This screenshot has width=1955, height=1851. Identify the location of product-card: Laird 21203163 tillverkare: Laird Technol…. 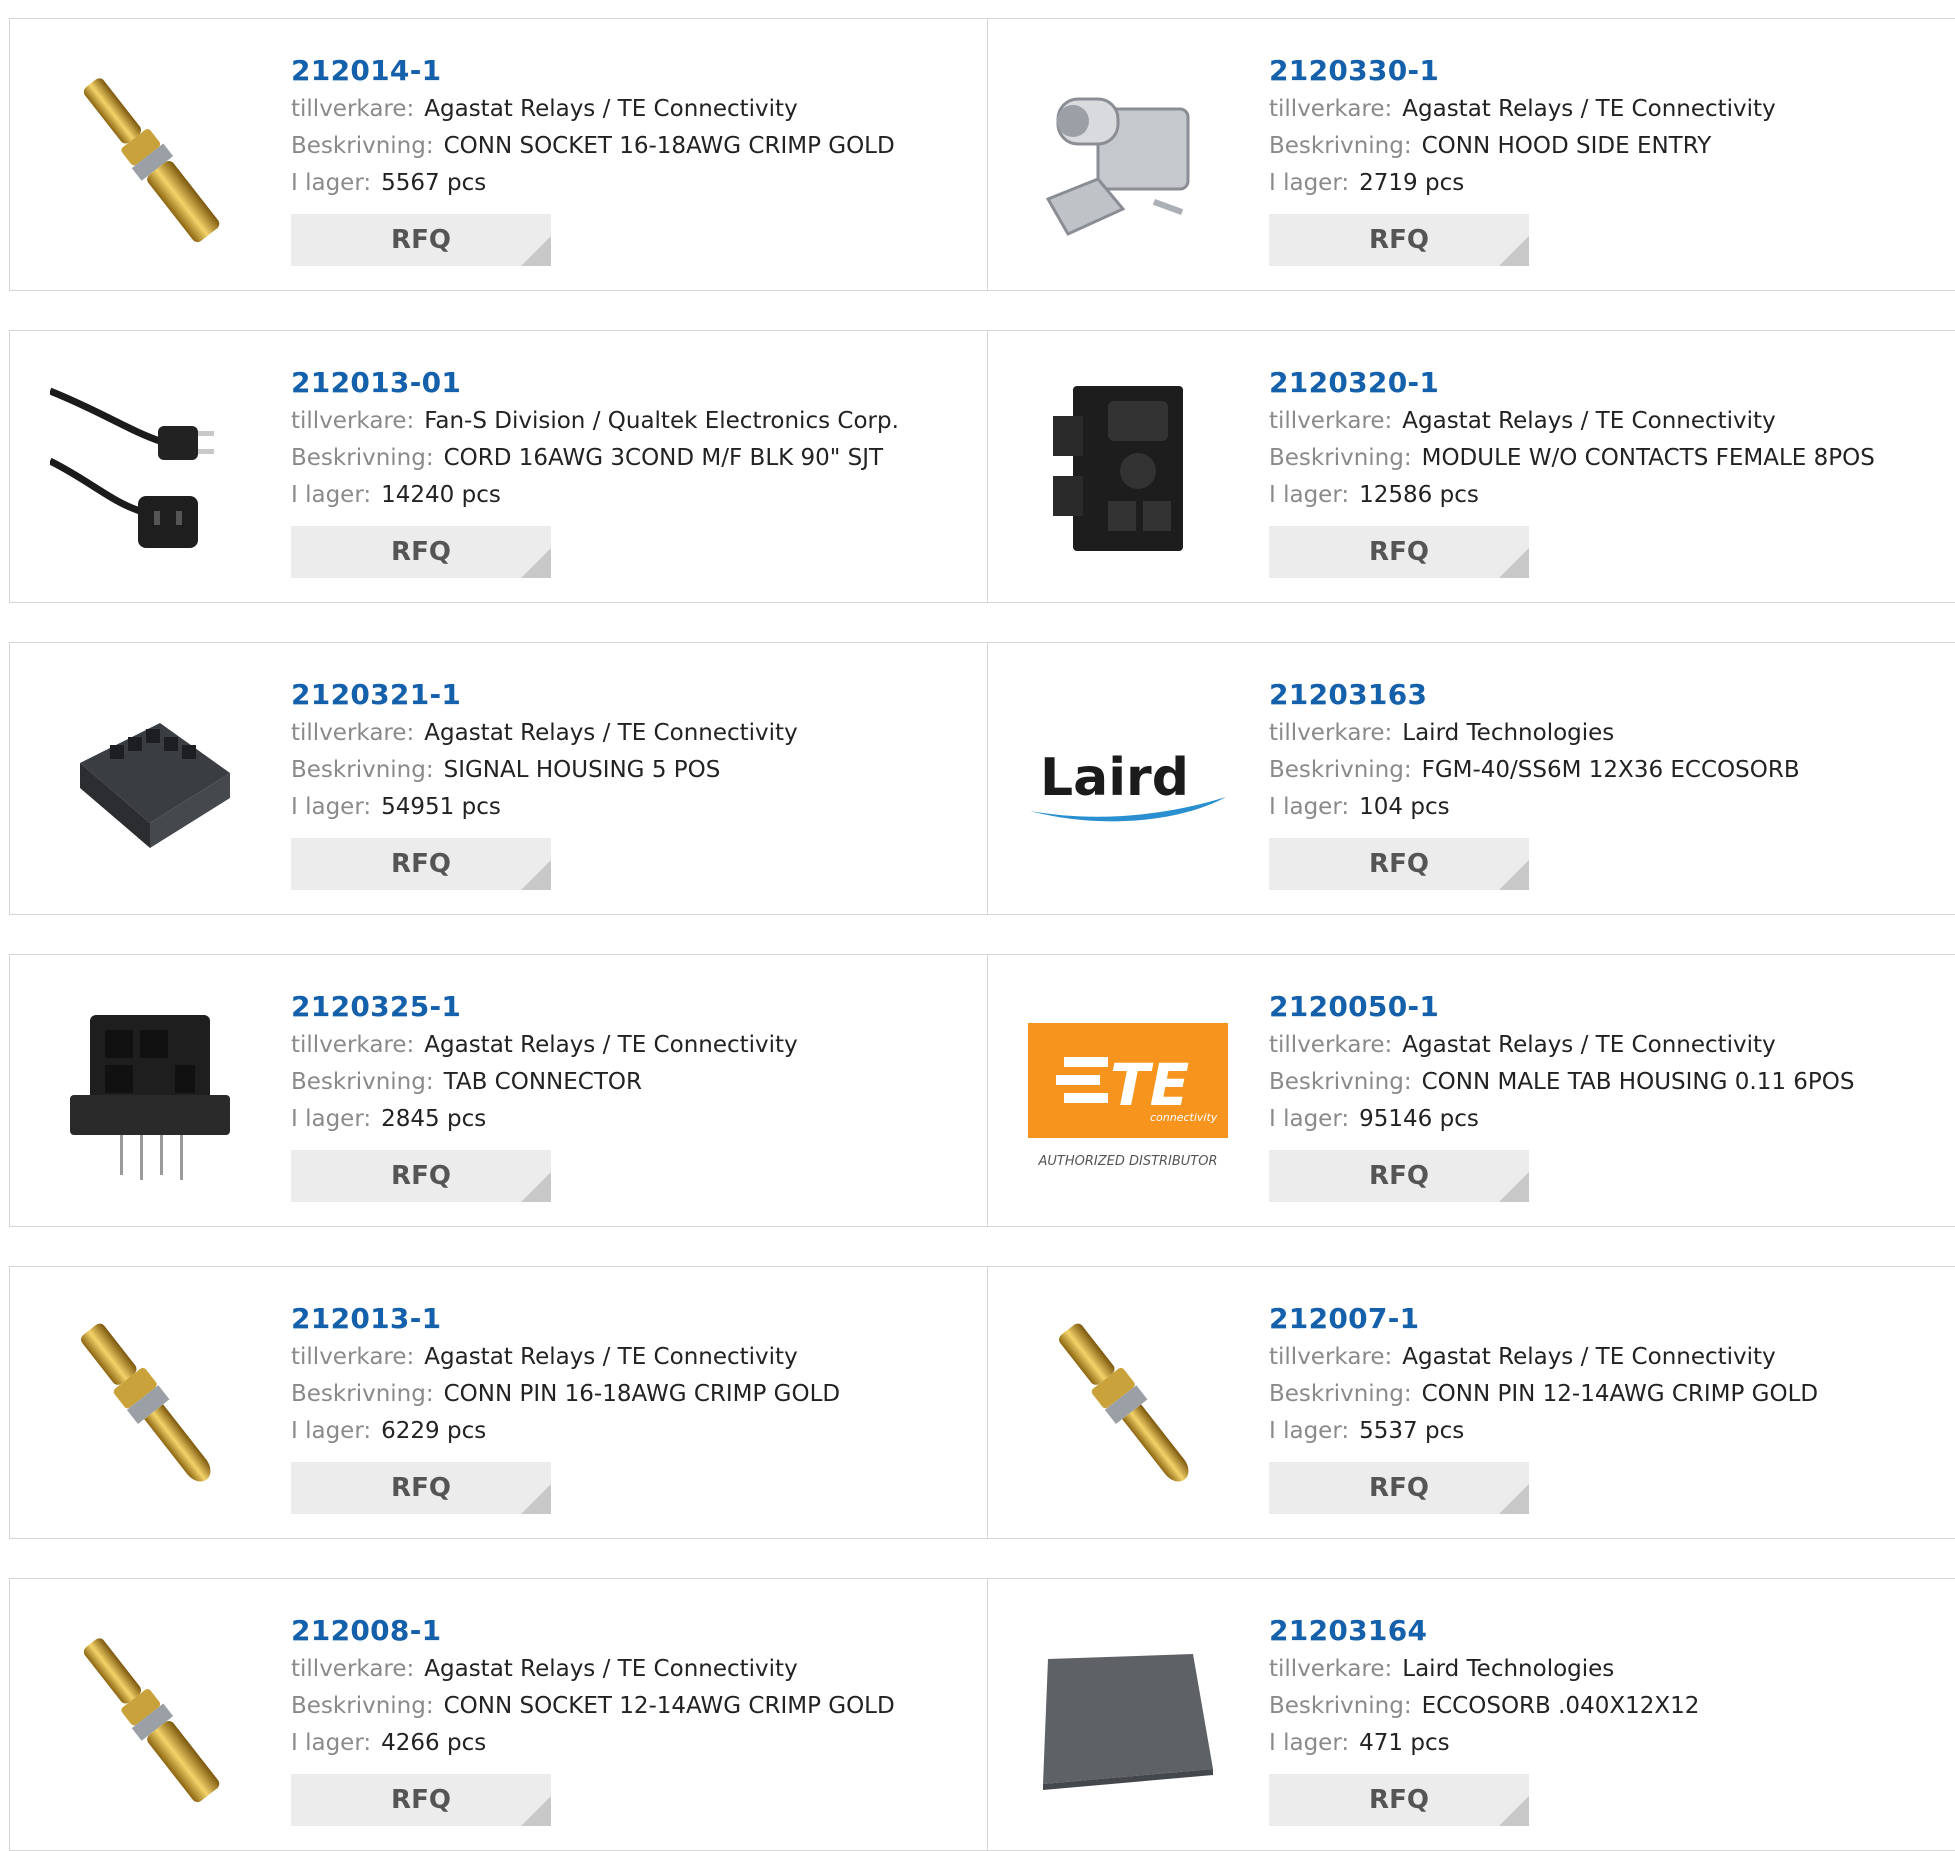
(1471, 778).